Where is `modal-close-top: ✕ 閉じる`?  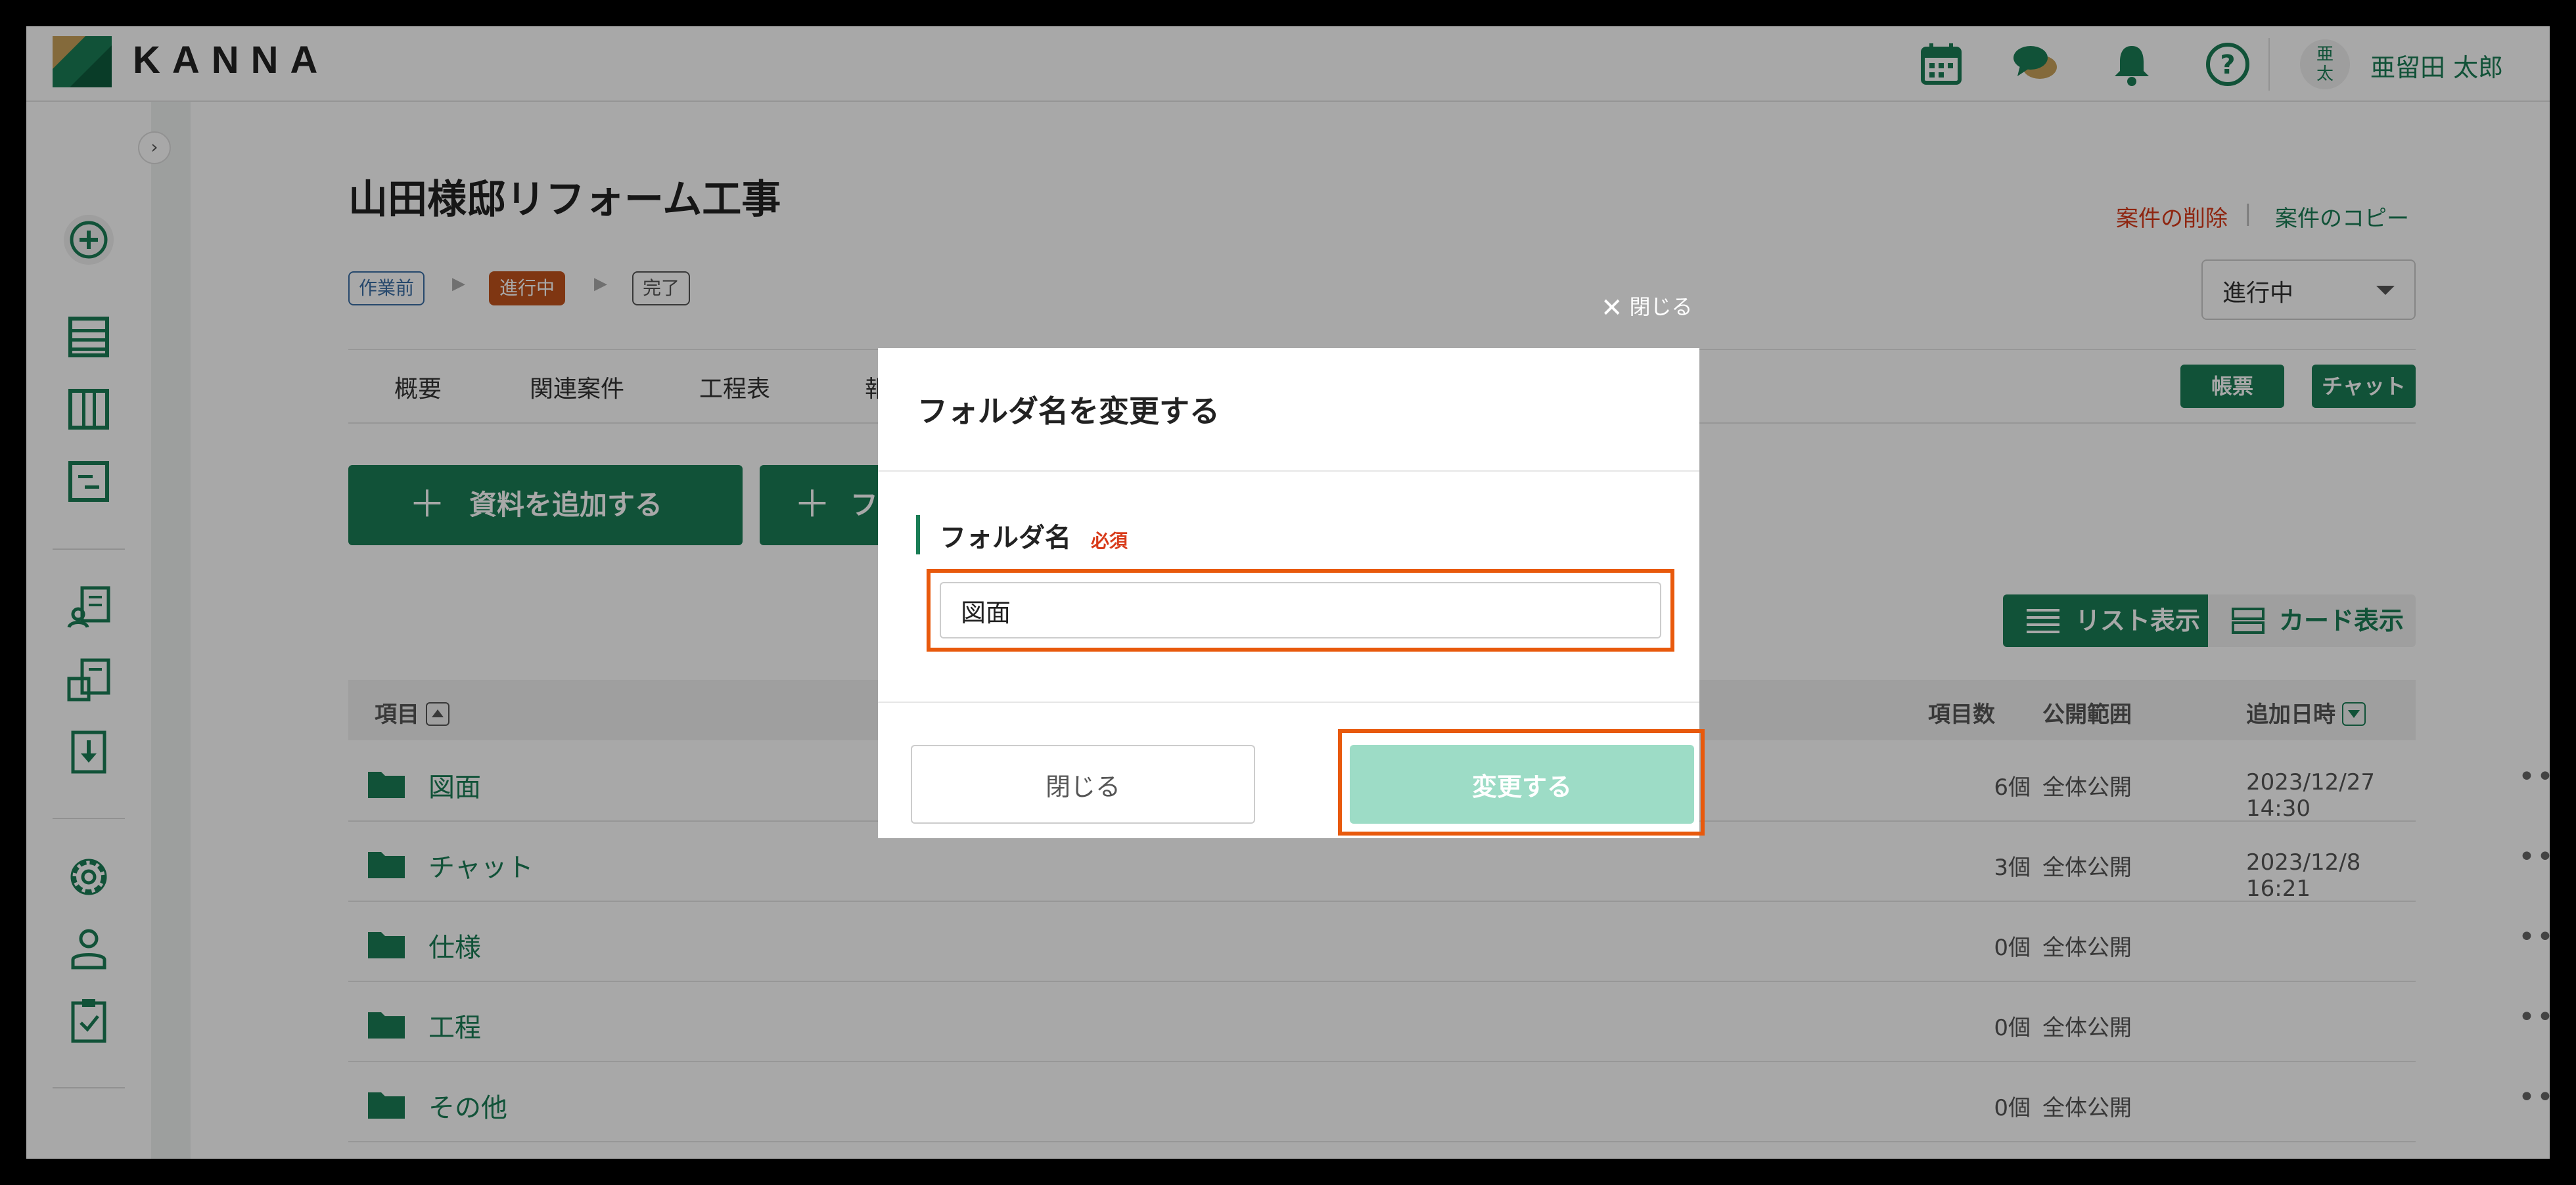 modal-close-top: ✕ 閉じる is located at coordinates (1647, 306).